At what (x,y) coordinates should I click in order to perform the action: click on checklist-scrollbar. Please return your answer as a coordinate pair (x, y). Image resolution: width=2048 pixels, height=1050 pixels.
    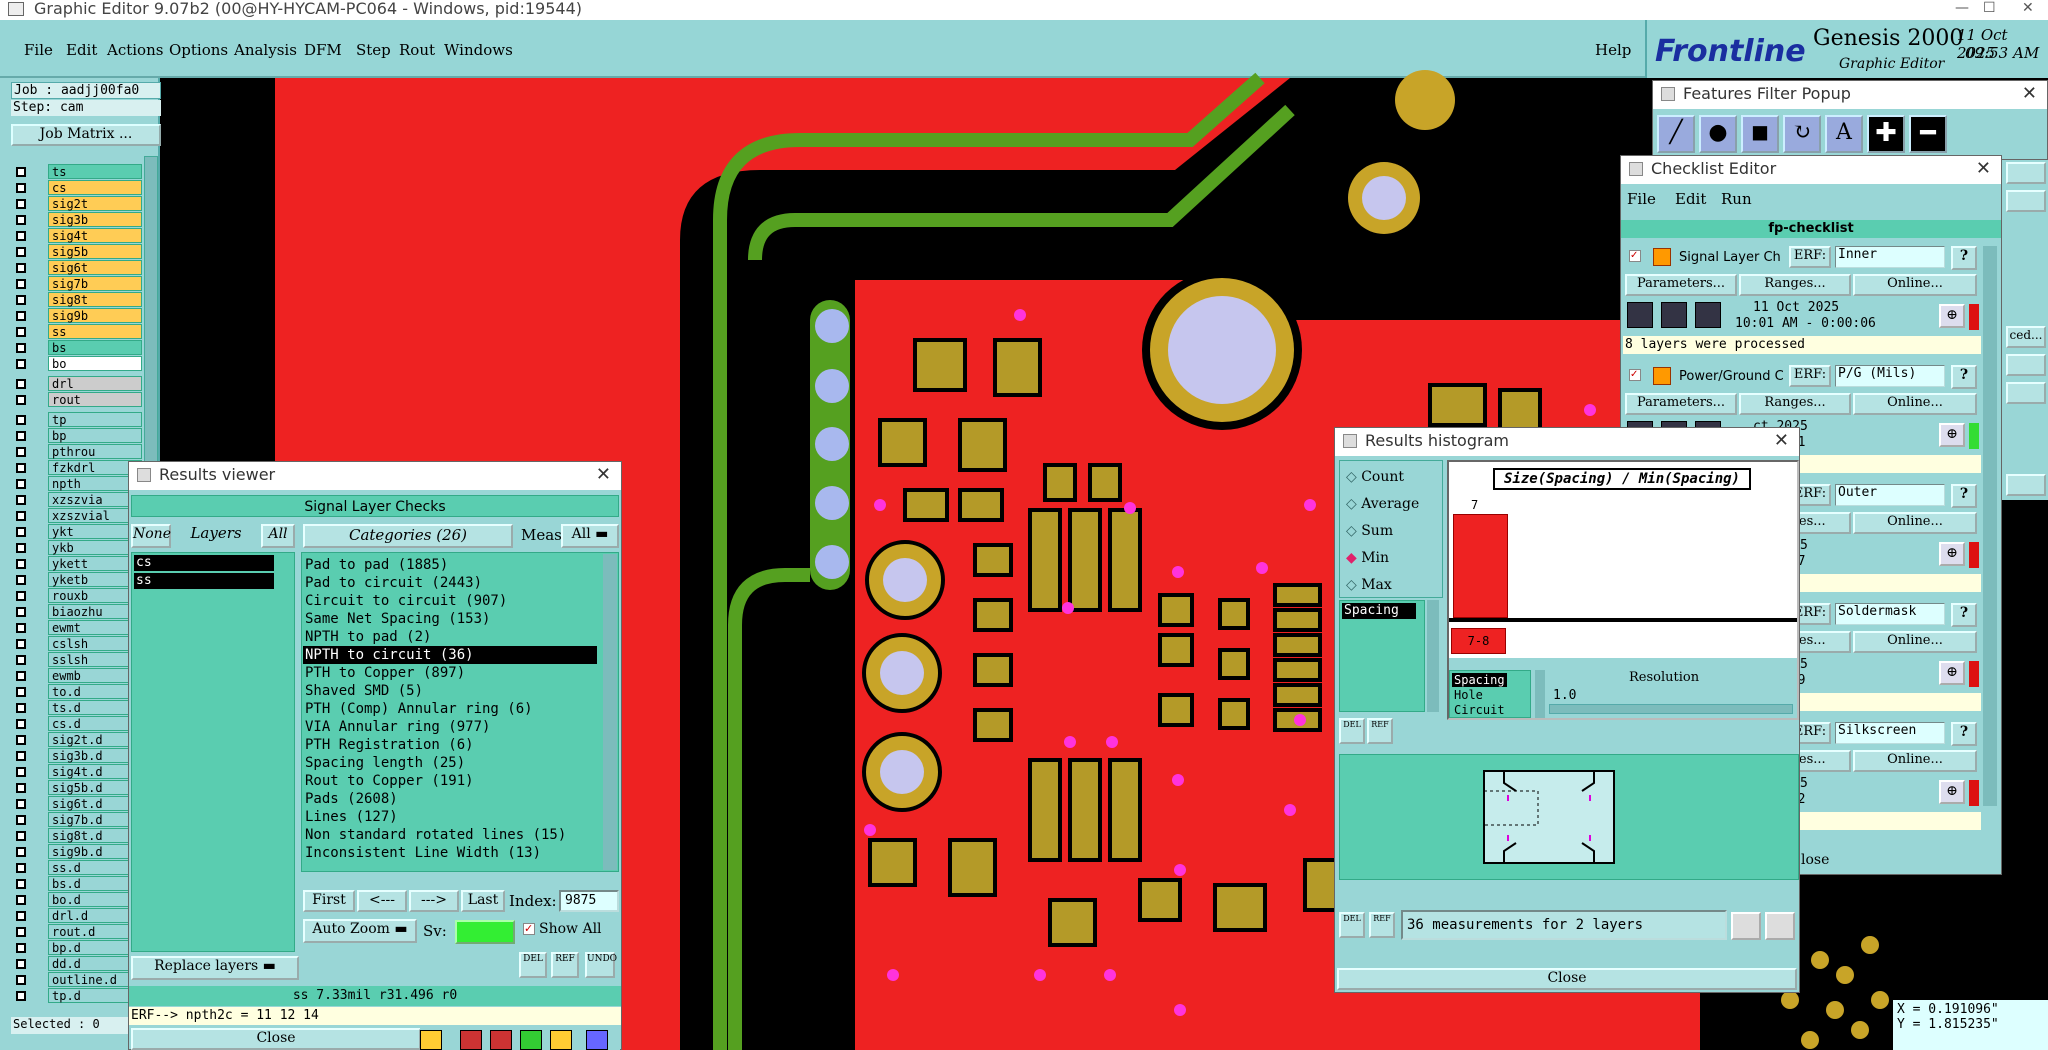
    Looking at the image, I should click on (1990, 526).